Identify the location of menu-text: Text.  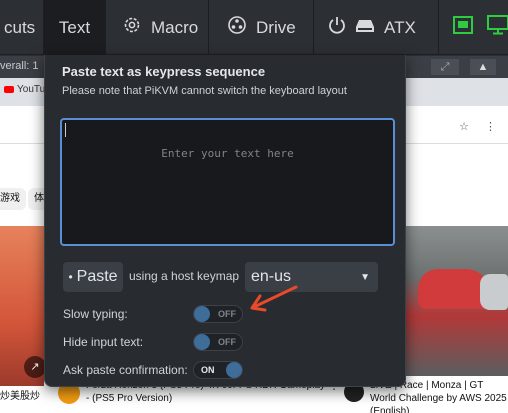
(75, 27).